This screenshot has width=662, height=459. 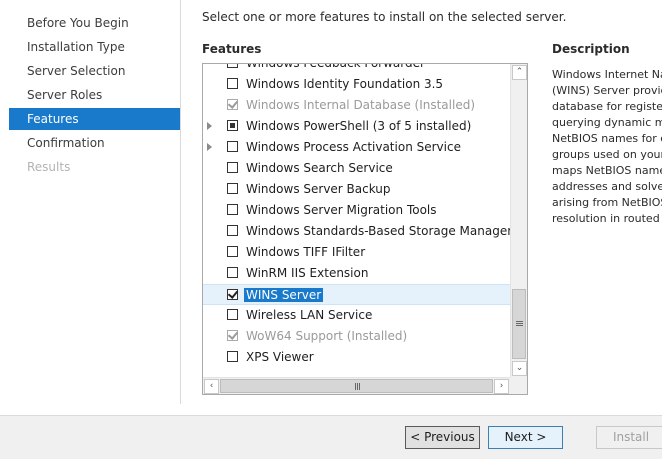 I want to click on feature-row: Wireless LAN Service, so click(x=356, y=315).